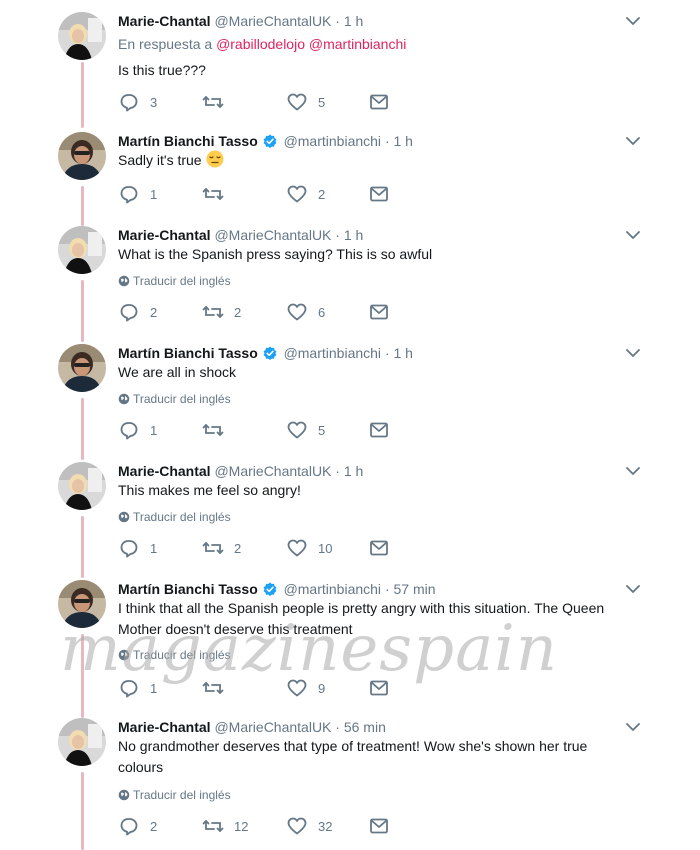 The image size is (700, 850). I want to click on like-button: 32, so click(309, 826).